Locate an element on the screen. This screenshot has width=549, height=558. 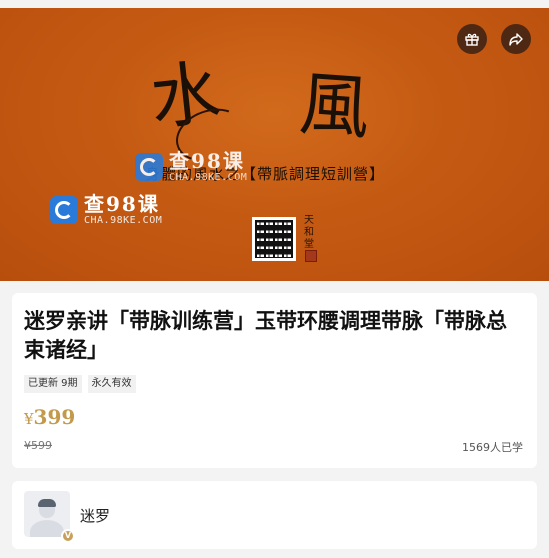
gift-icon is located at coordinates (472, 39).